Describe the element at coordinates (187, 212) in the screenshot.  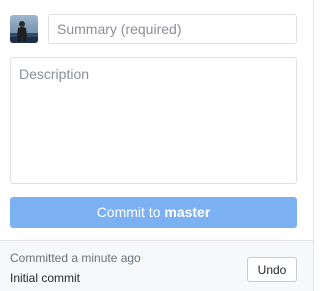
I see `commit-branch-name: master` at that location.